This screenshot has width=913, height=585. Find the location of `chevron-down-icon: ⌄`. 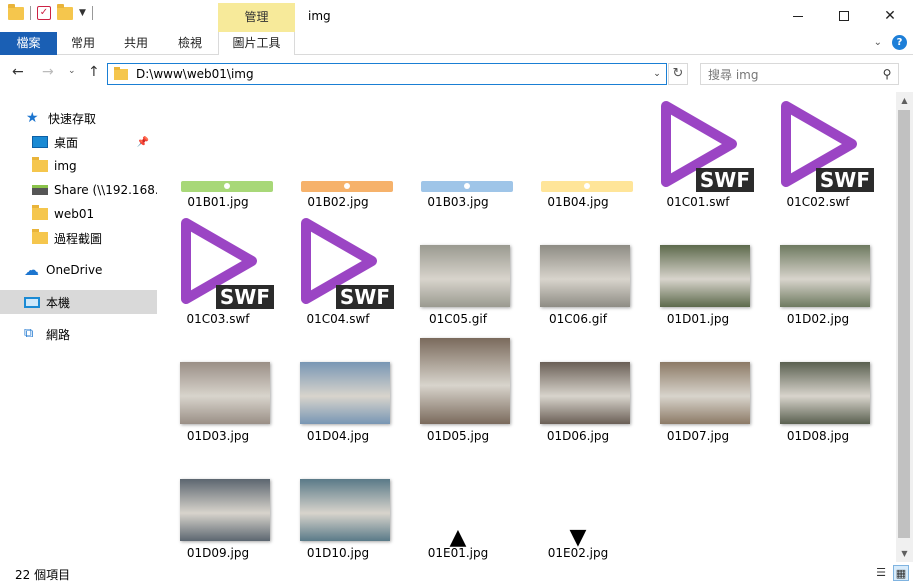

chevron-down-icon: ⌄ is located at coordinates (657, 74).